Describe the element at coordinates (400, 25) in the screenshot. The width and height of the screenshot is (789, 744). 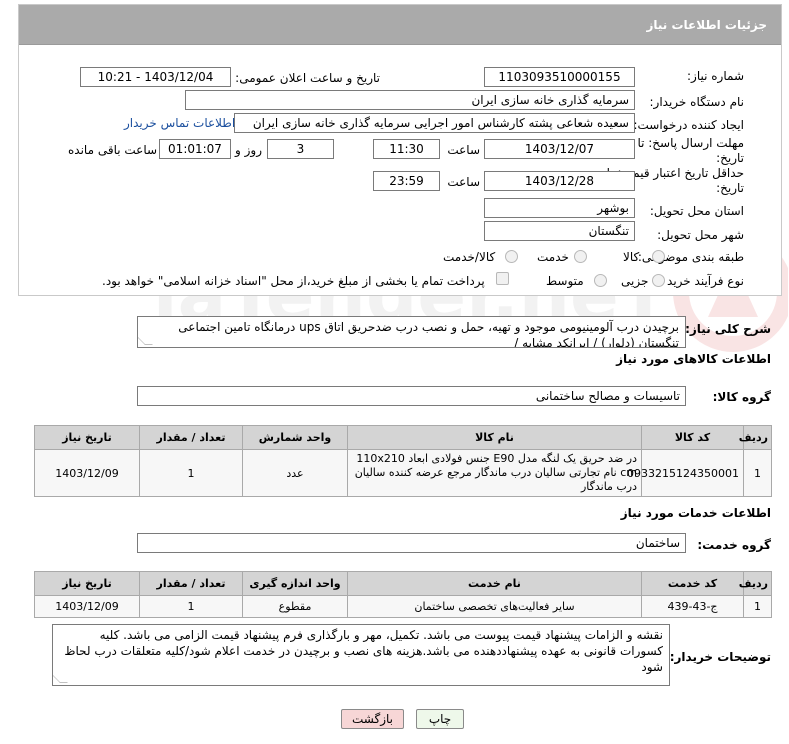
I see `panel-header: جزئیات اطلاعات نیاز` at that location.